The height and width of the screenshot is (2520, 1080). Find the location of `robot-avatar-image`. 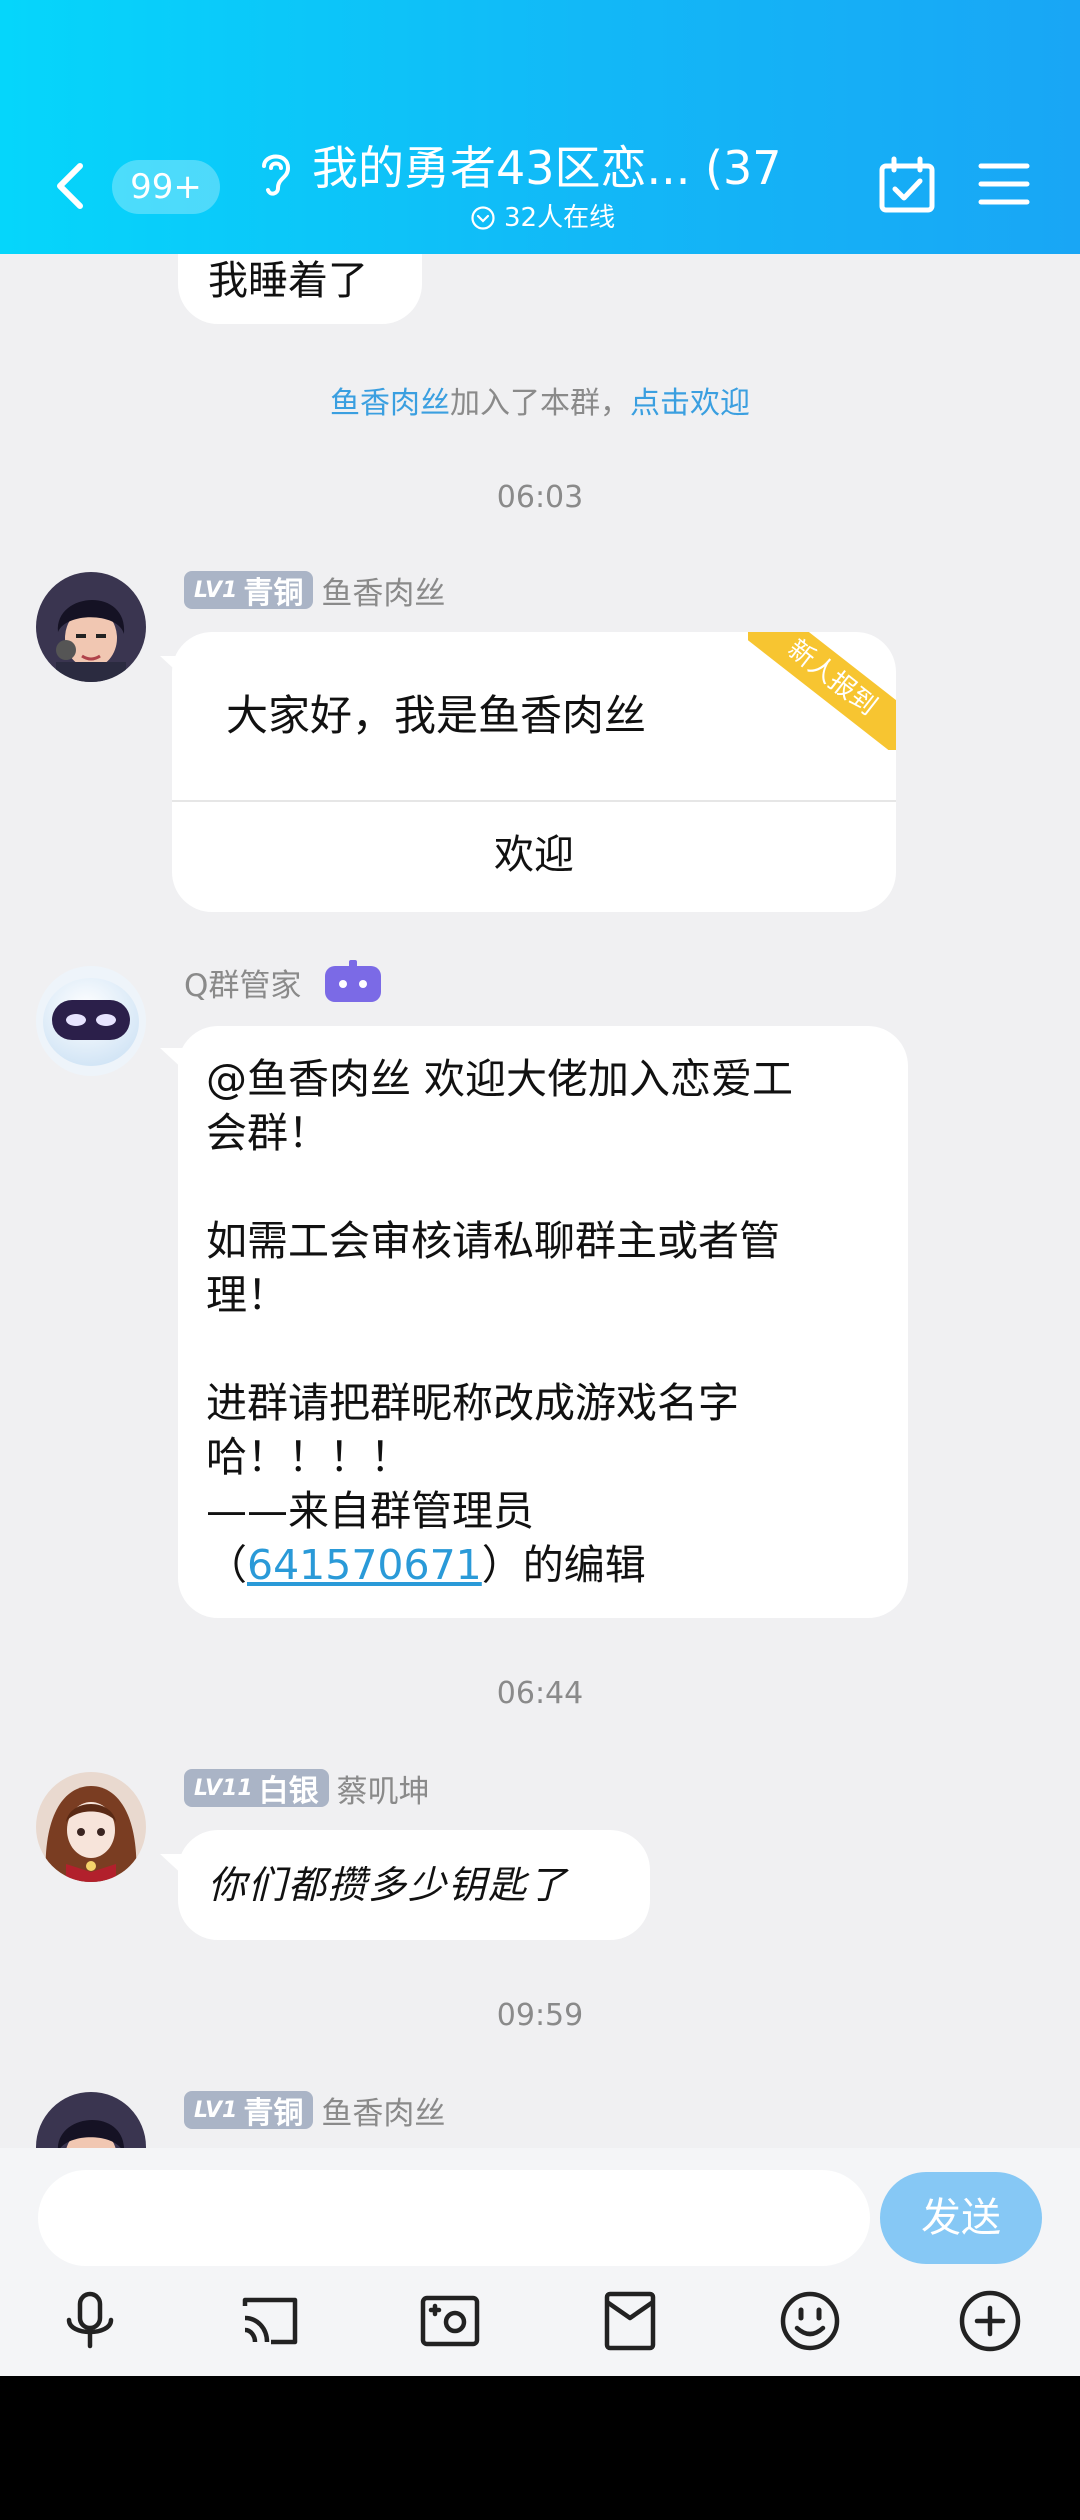

robot-avatar-image is located at coordinates (91, 1021).